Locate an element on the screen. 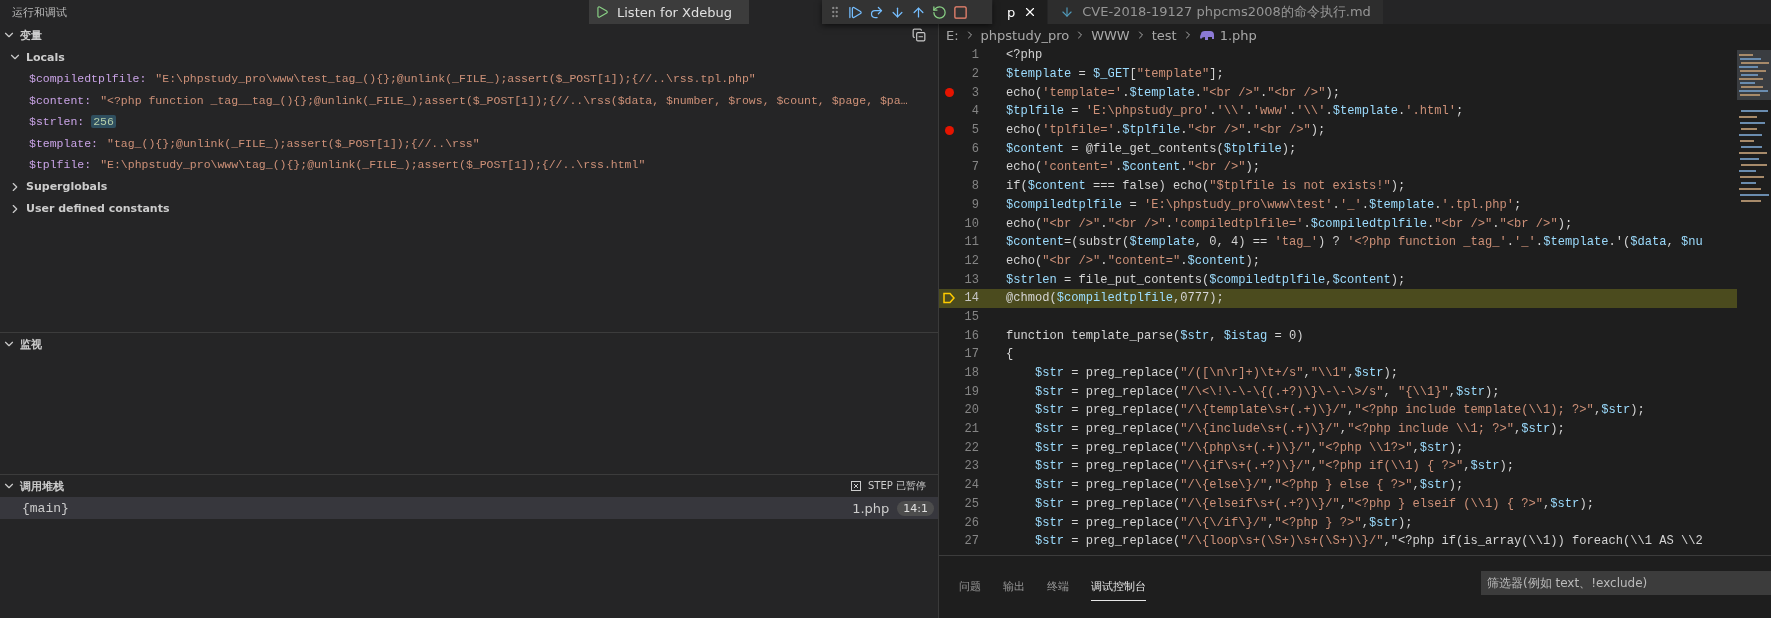 This screenshot has height=618, width=1771. code-line: $str = preg_replace("/\{\/if\}/","<?php } ?>",$str); is located at coordinates (1223, 522).